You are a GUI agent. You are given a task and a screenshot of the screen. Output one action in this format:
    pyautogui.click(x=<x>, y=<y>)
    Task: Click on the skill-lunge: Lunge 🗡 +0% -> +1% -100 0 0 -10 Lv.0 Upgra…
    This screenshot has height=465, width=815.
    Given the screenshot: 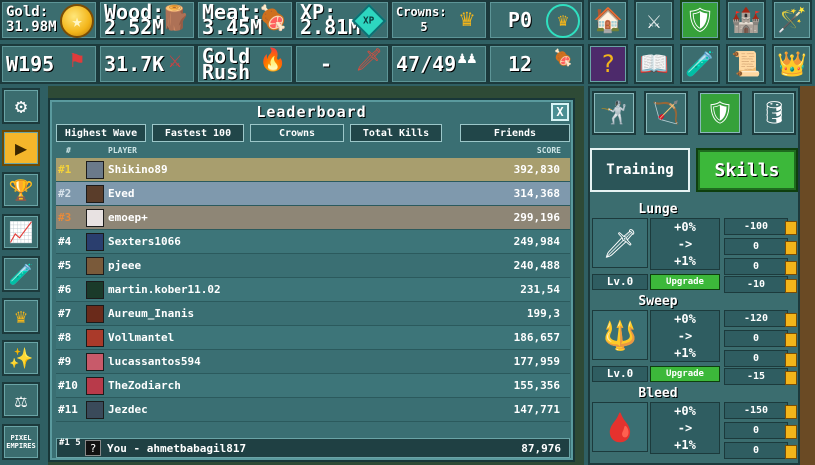 What is the action you would take?
    pyautogui.click(x=694, y=247)
    